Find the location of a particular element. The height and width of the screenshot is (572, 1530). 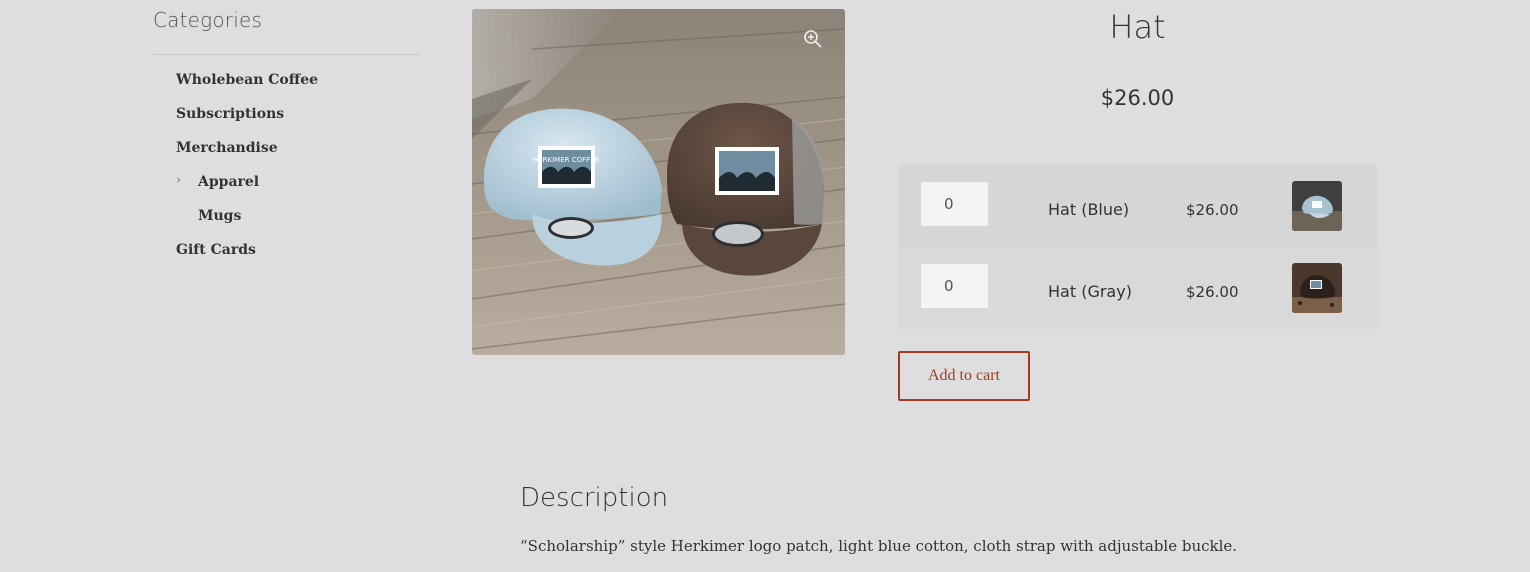

blue-hat-thumbnail-image is located at coordinates (1317, 206).